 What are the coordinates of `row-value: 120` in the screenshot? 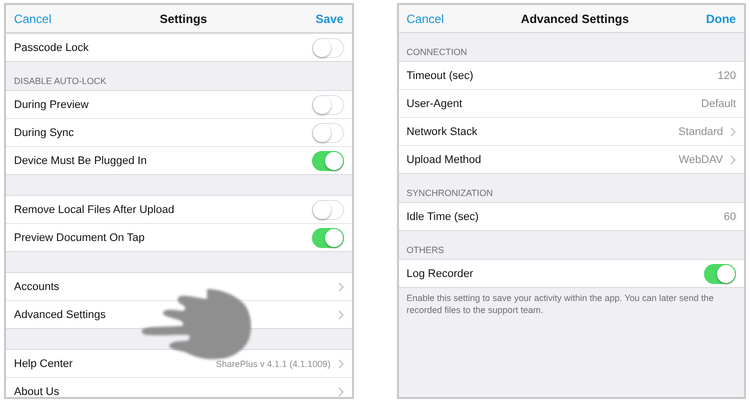 It's located at (727, 76).